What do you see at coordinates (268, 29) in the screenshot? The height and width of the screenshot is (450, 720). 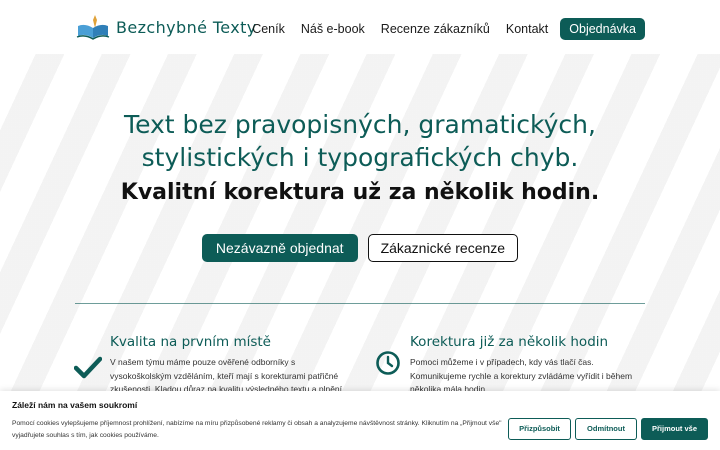 I see `nav-link-cenik: Ceník` at bounding box center [268, 29].